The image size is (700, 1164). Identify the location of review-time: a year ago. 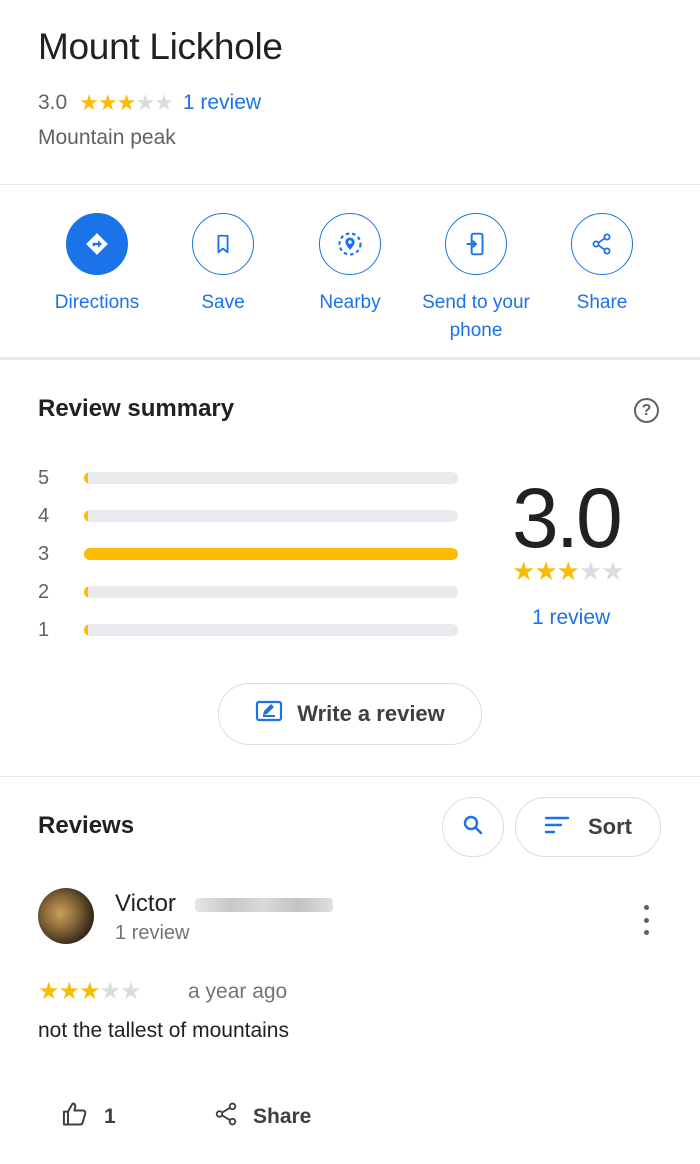
(238, 991).